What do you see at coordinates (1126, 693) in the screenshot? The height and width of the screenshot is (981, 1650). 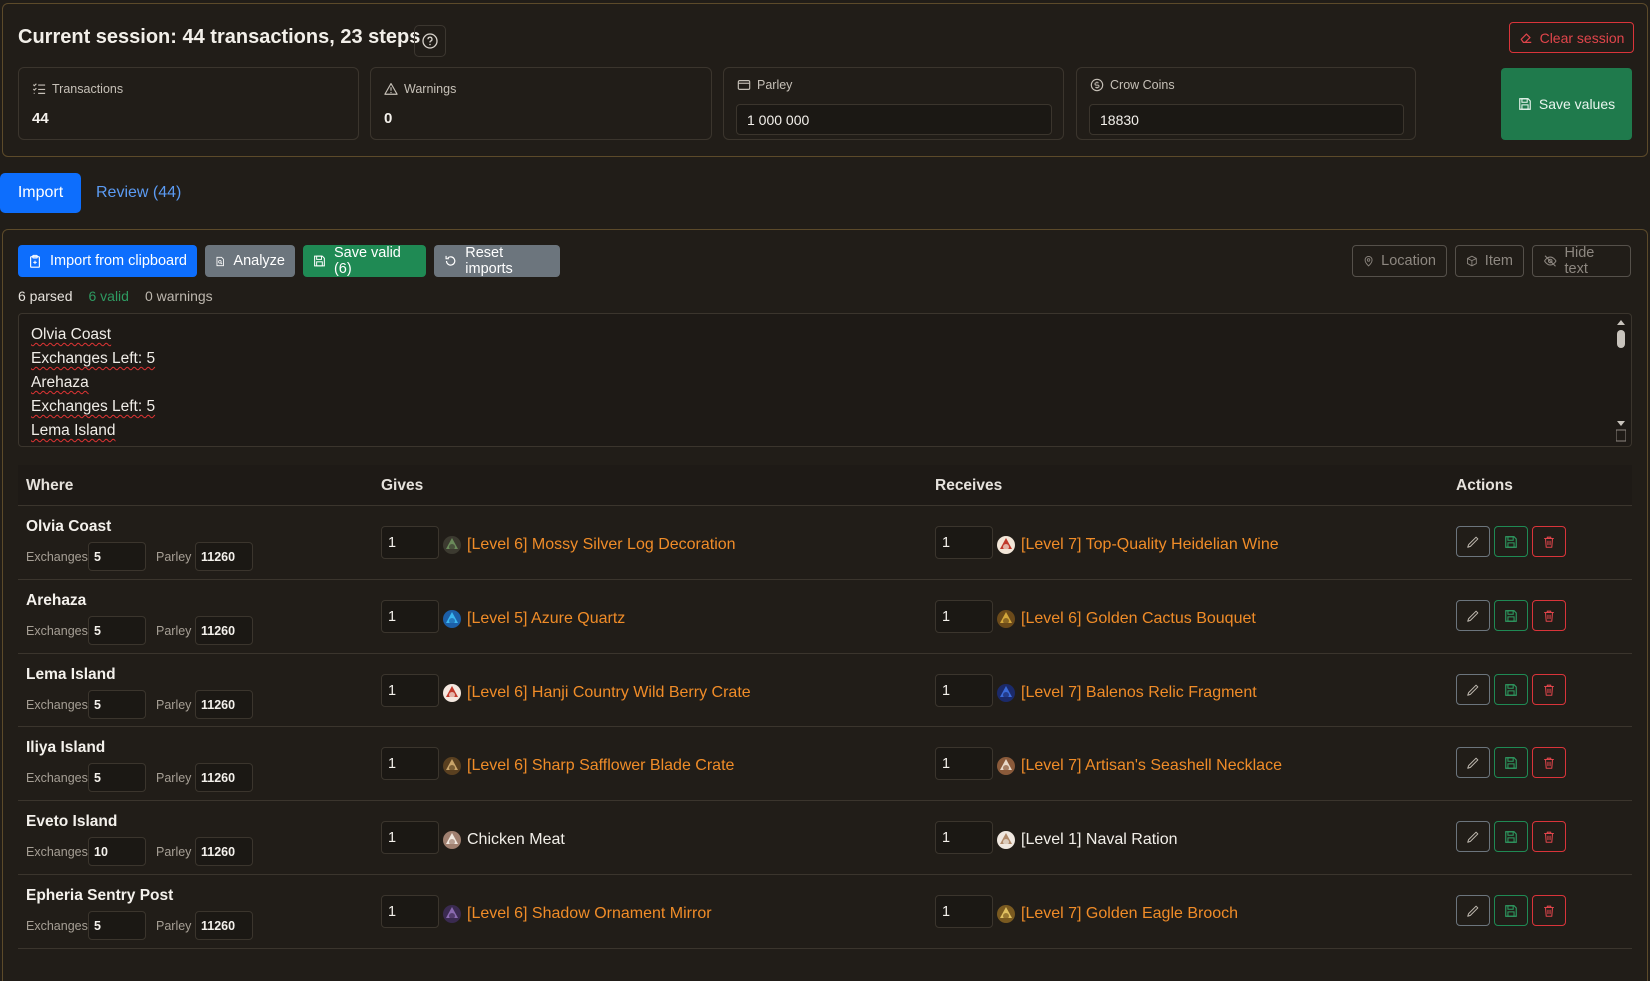 I see `receive-item: [Level 7] Balenos Relic Fragment` at bounding box center [1126, 693].